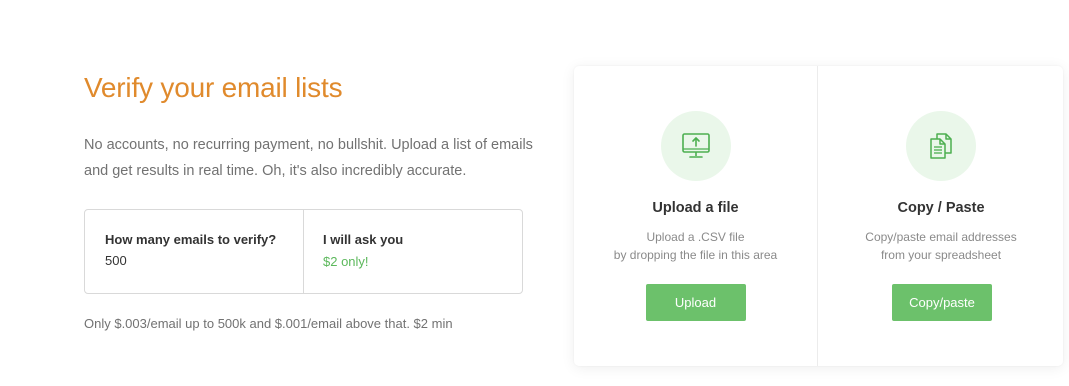 Image resolution: width=1069 pixels, height=386 pixels. I want to click on page-title: Verify your email lists, so click(213, 87).